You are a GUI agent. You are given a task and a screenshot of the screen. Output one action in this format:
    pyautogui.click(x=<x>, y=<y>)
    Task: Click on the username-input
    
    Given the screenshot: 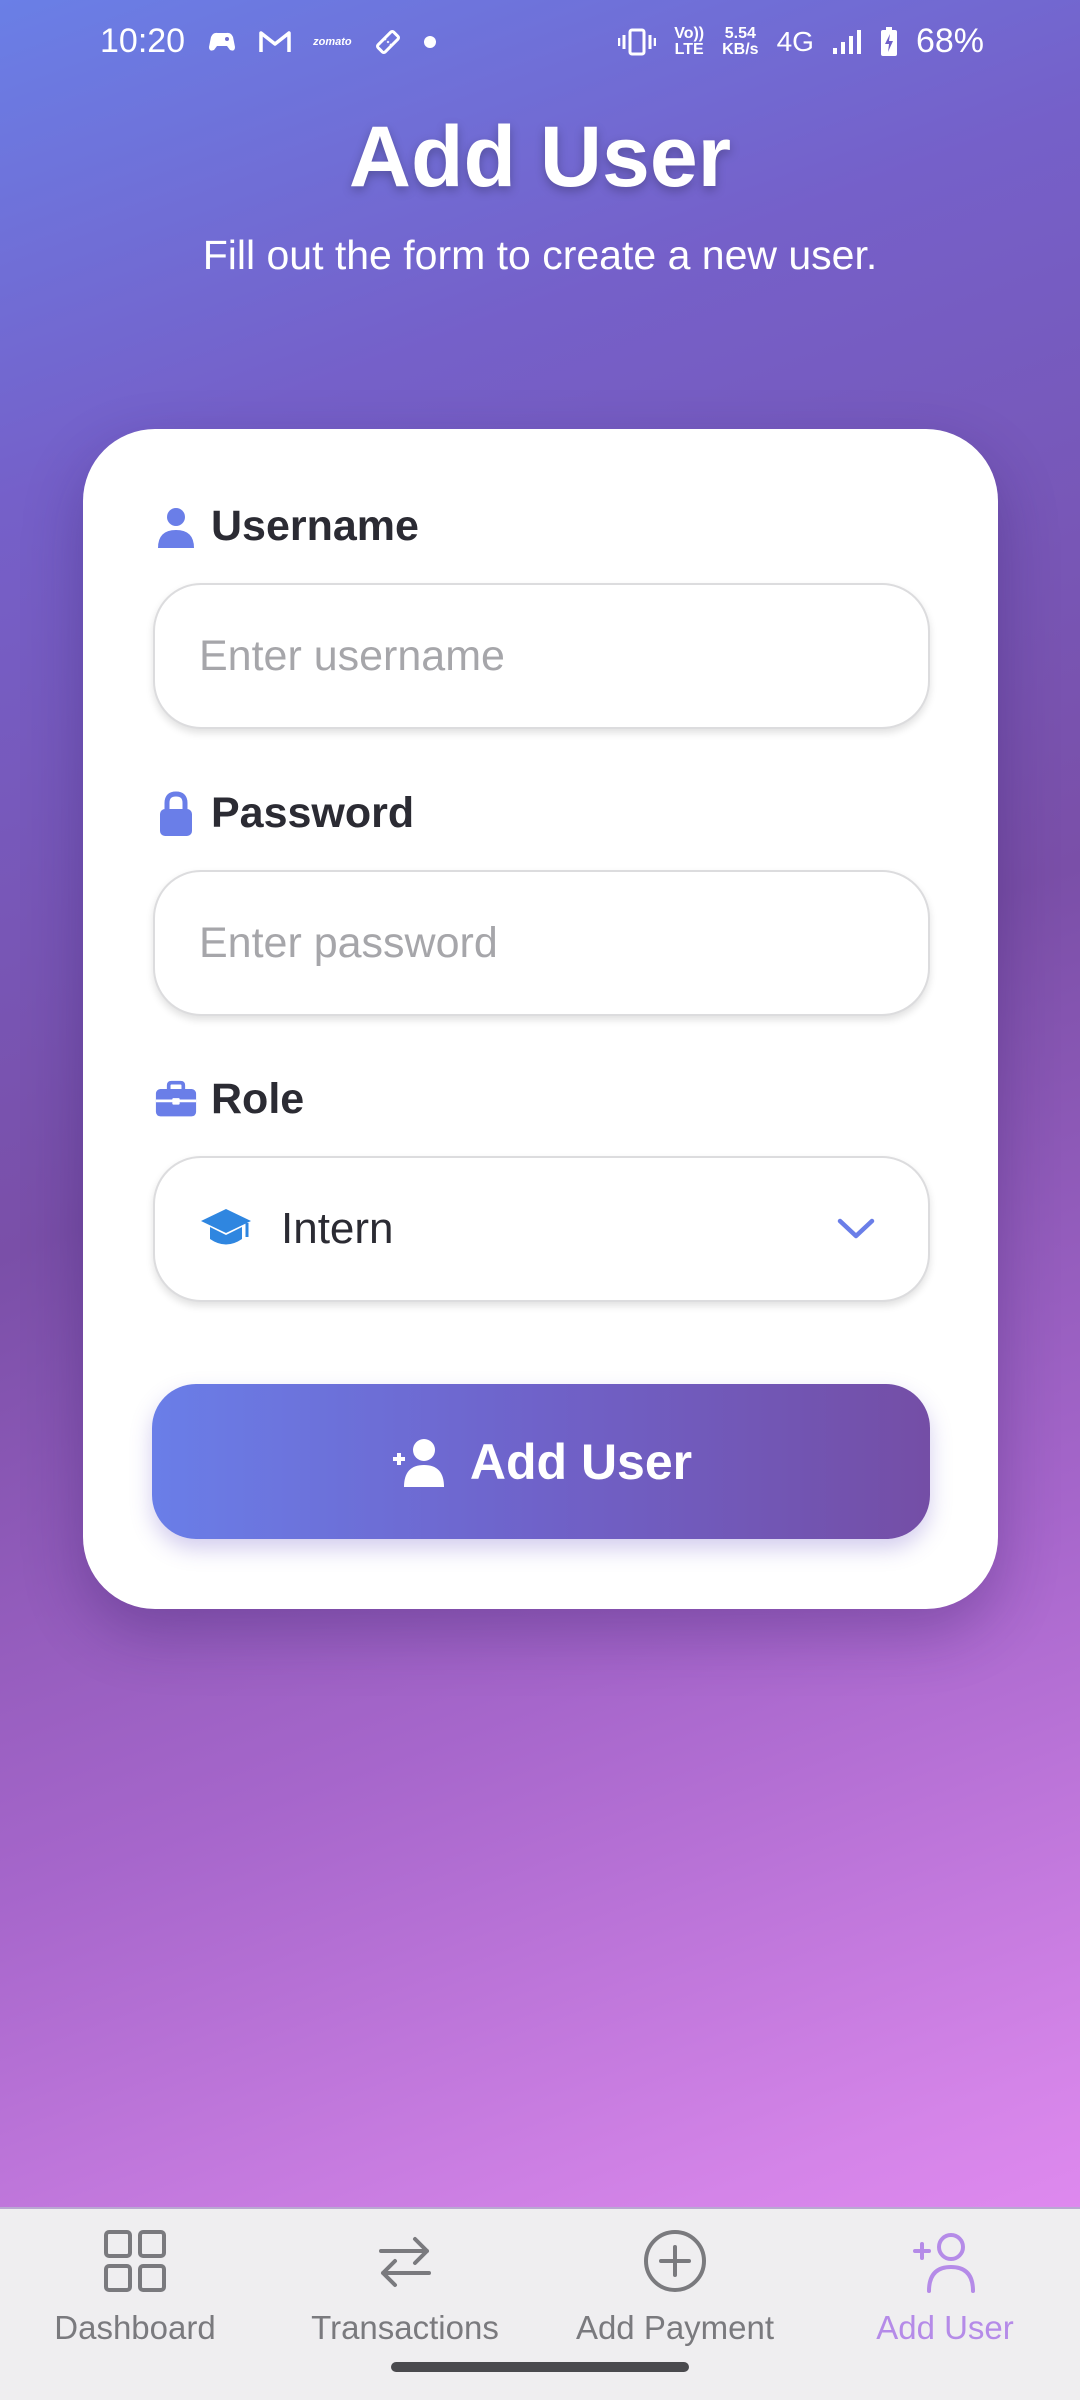 What is the action you would take?
    pyautogui.click(x=563, y=656)
    